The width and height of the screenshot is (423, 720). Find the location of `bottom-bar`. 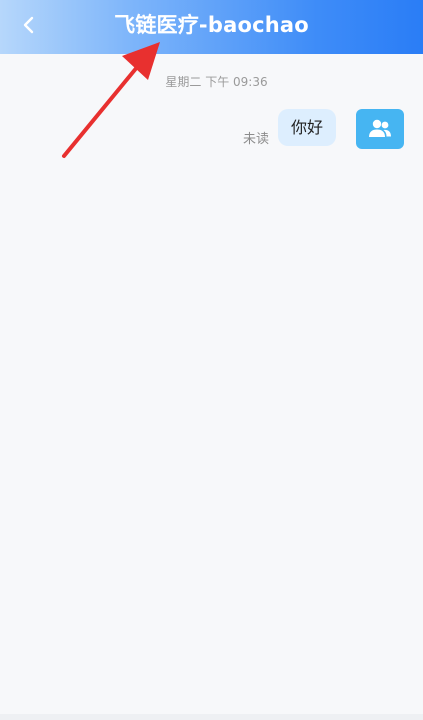

bottom-bar is located at coordinates (211, 717).